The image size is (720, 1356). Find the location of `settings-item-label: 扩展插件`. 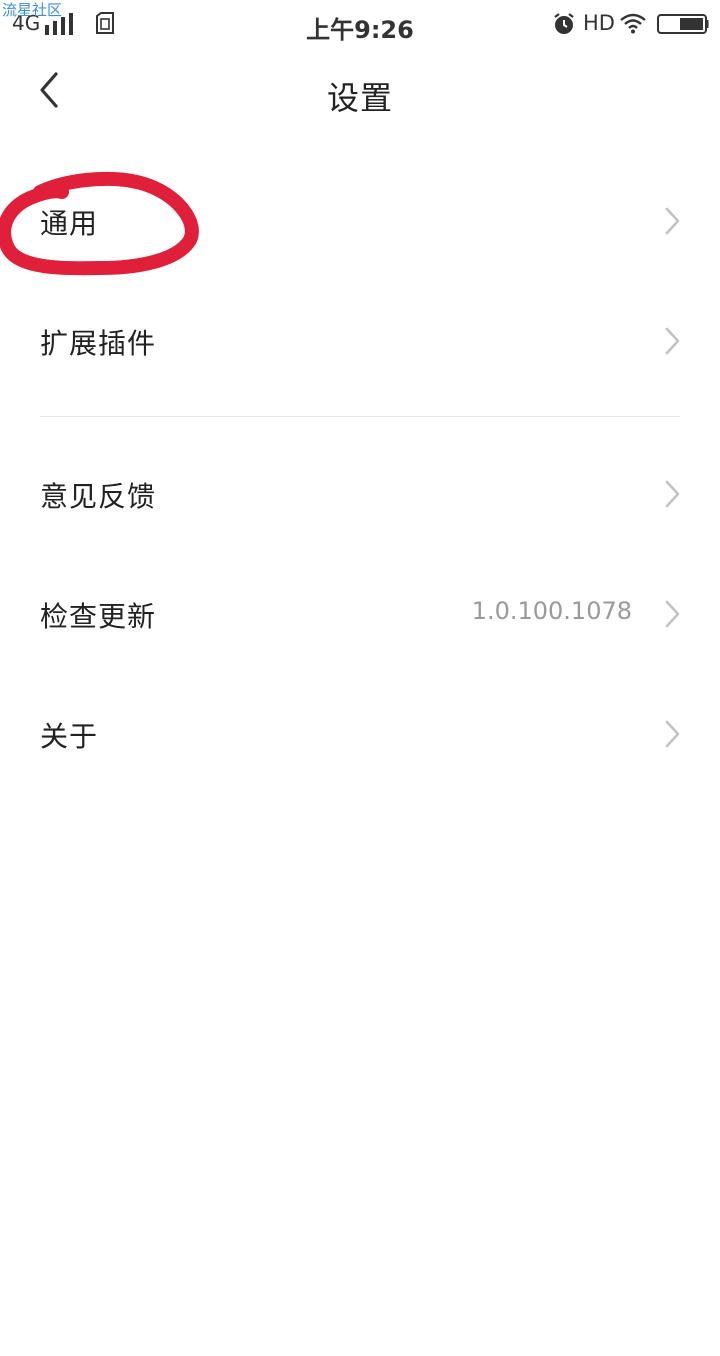

settings-item-label: 扩展插件 is located at coordinates (98, 343).